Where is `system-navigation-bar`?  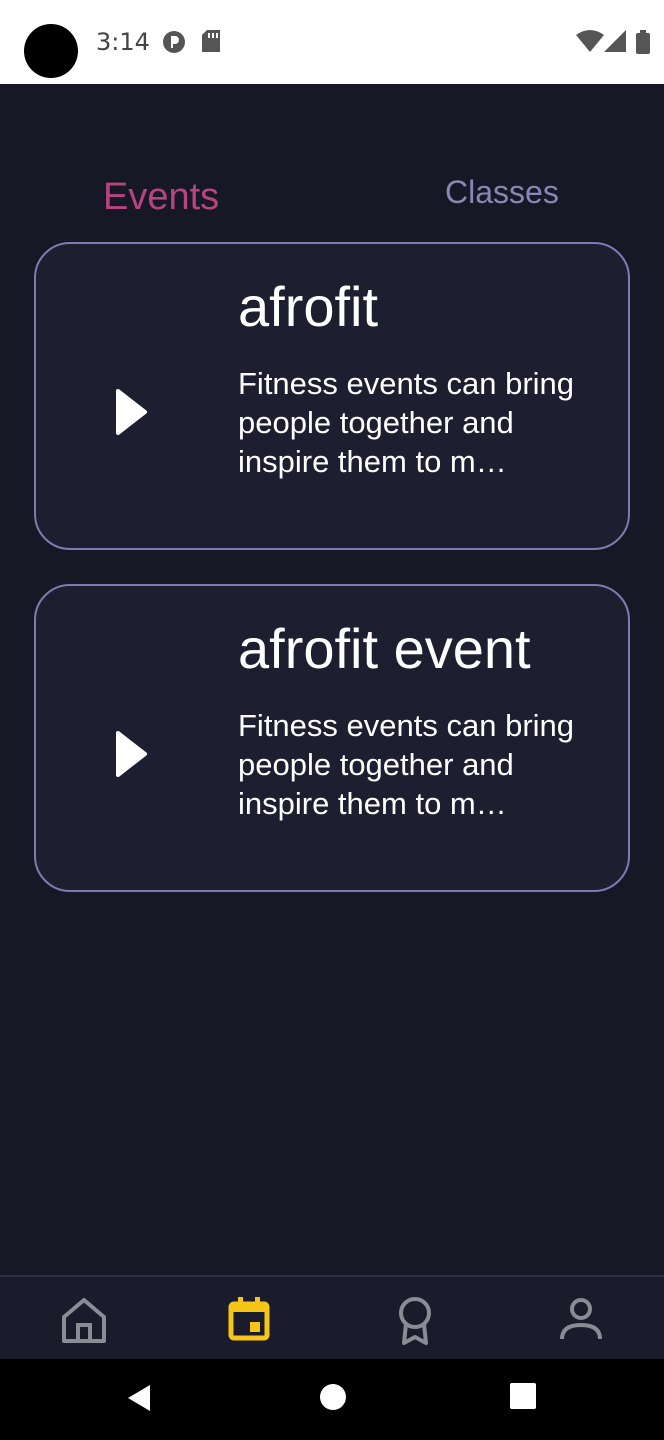
system-navigation-bar is located at coordinates (332, 1399).